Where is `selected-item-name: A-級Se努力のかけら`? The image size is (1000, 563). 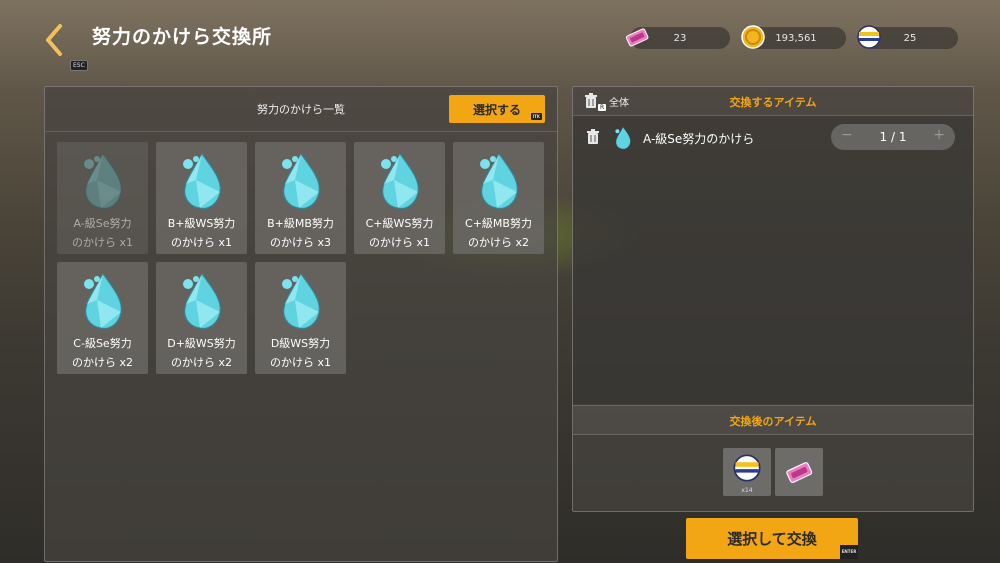
selected-item-name: A-級Se努力のかけら is located at coordinates (699, 139).